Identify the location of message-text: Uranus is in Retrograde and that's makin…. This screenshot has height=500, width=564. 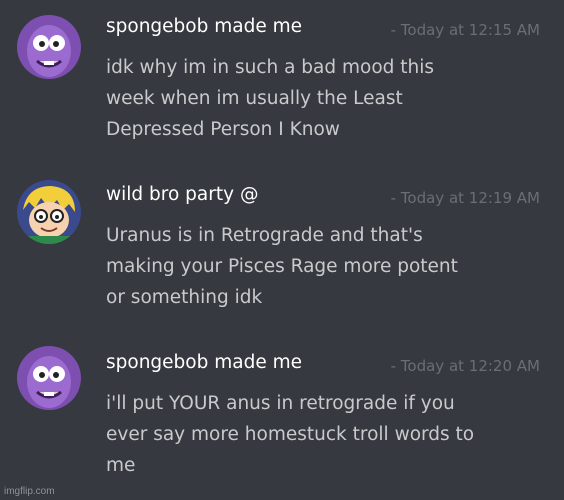
(331, 266).